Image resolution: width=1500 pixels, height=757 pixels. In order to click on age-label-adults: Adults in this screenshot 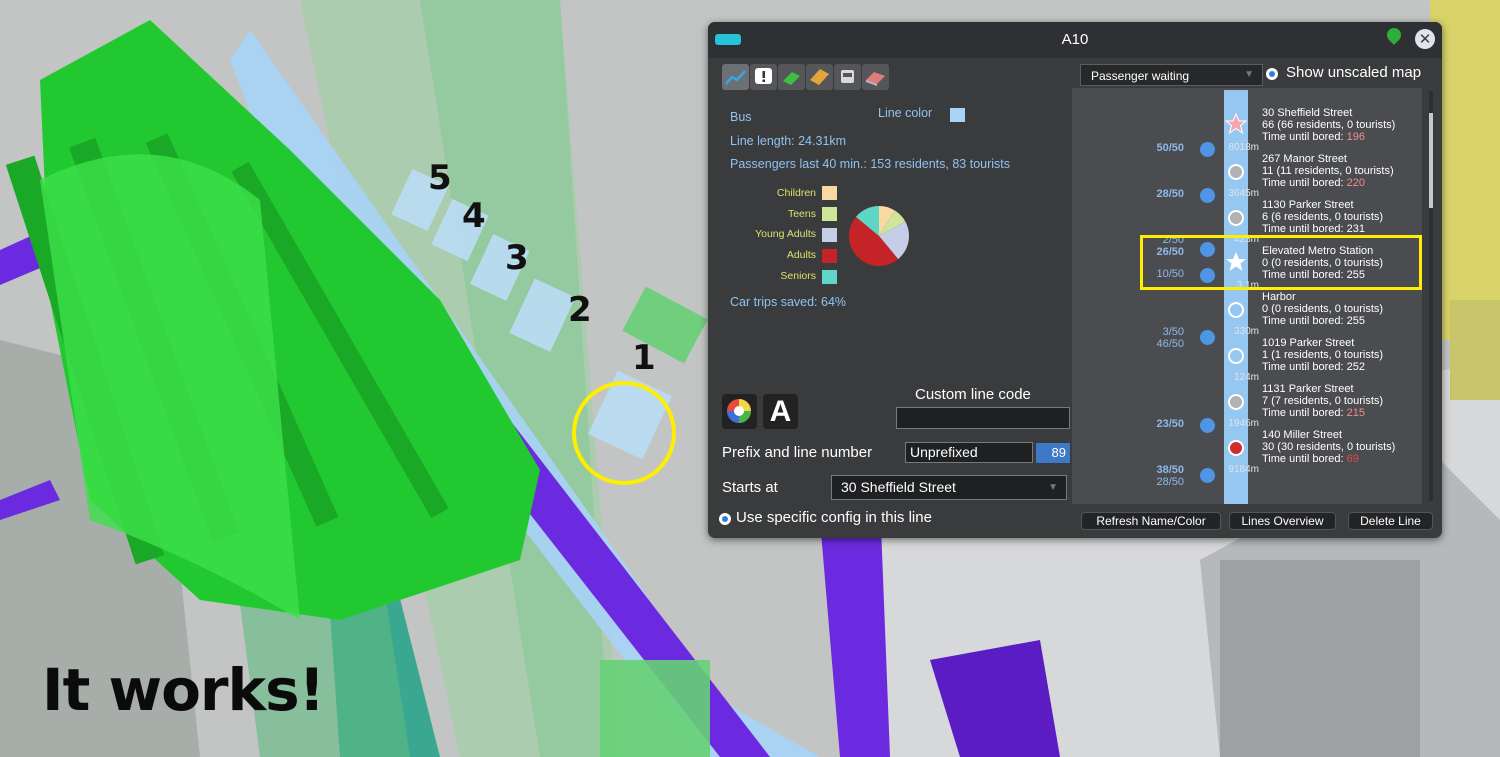, I will do `click(801, 255)`.